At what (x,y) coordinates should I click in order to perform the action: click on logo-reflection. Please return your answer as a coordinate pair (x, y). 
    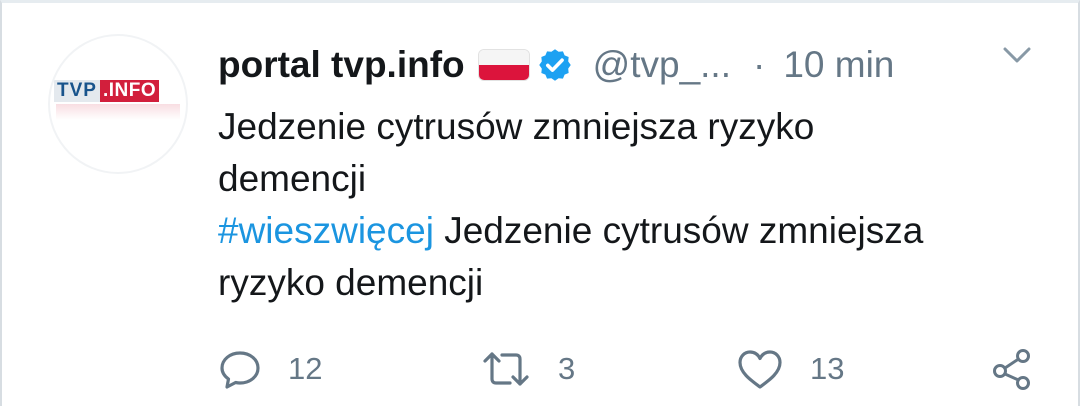
    Looking at the image, I should click on (118, 112).